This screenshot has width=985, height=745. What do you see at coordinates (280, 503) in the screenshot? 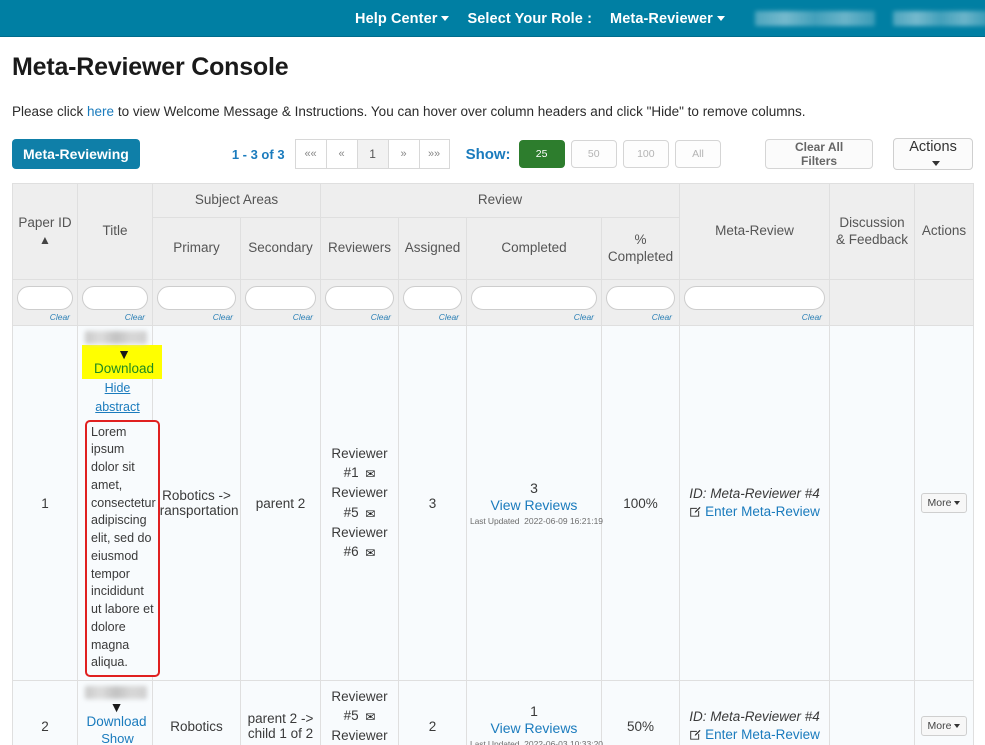
I see `cell-secondary: parent 2` at bounding box center [280, 503].